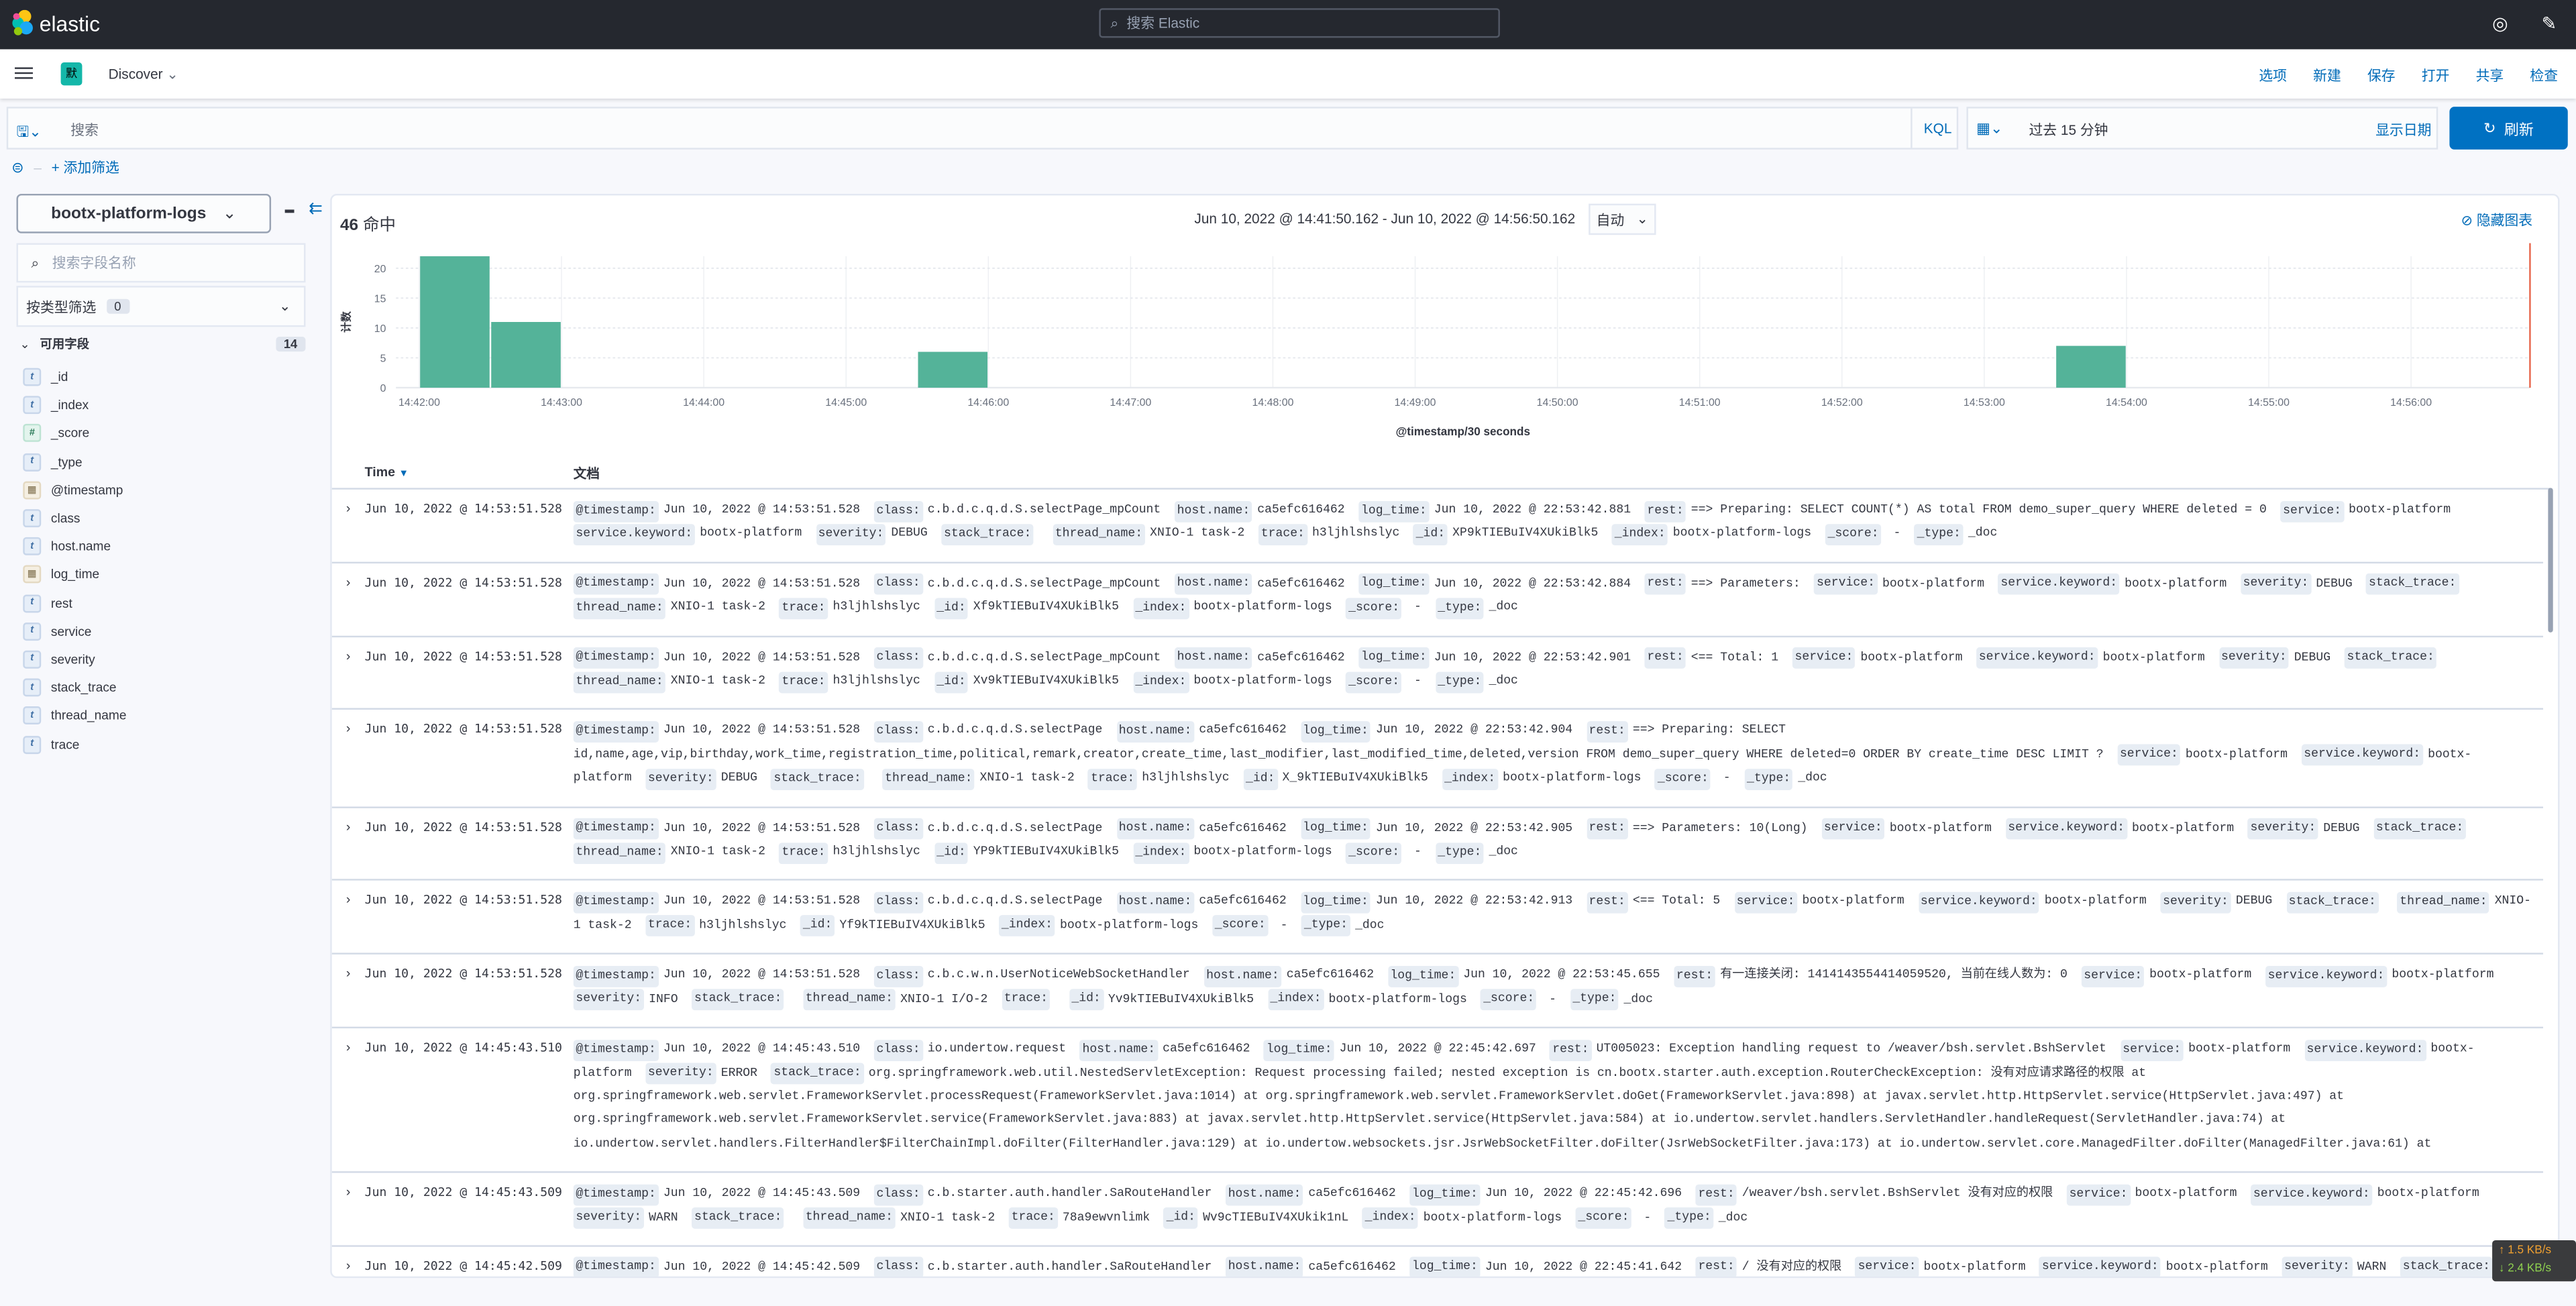 Image resolution: width=2576 pixels, height=1306 pixels. I want to click on field-value: bootx-platform, so click(1974, 1268).